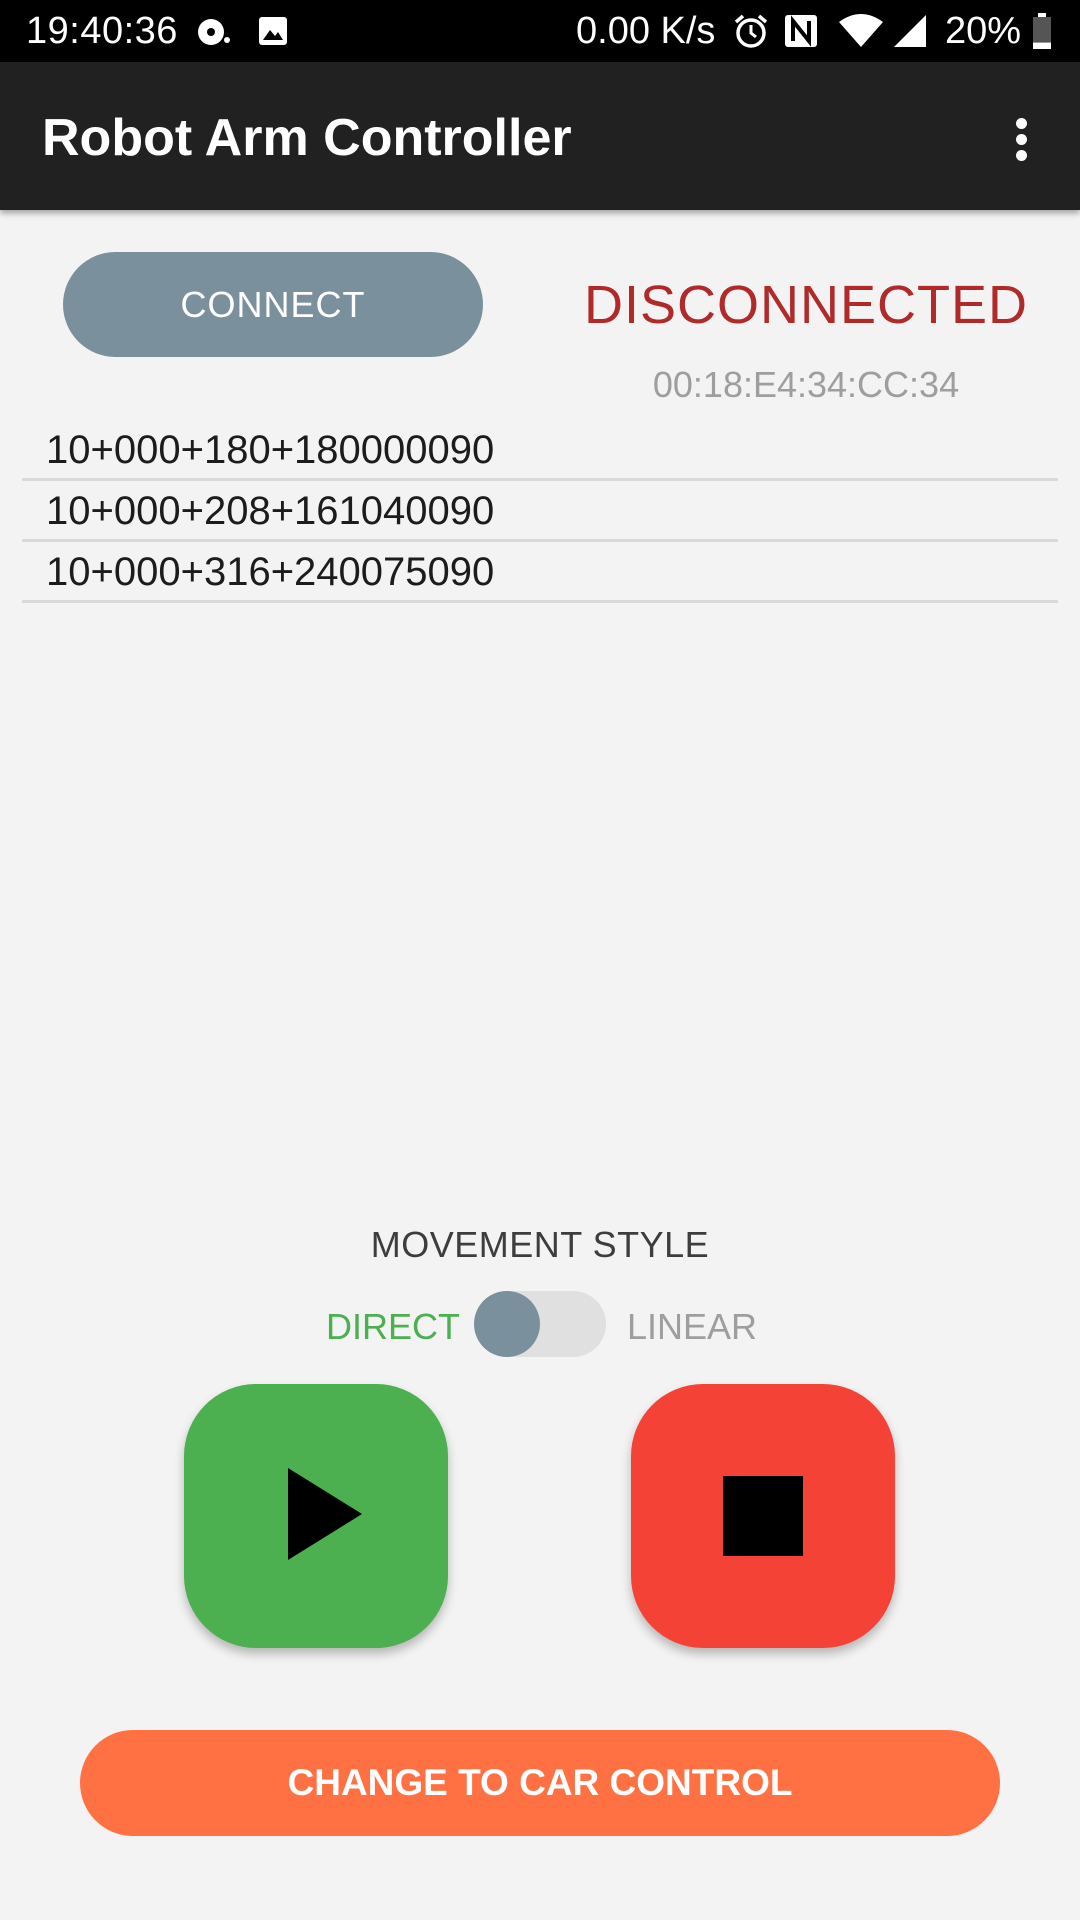  What do you see at coordinates (801, 31) in the screenshot?
I see `nfc-icon` at bounding box center [801, 31].